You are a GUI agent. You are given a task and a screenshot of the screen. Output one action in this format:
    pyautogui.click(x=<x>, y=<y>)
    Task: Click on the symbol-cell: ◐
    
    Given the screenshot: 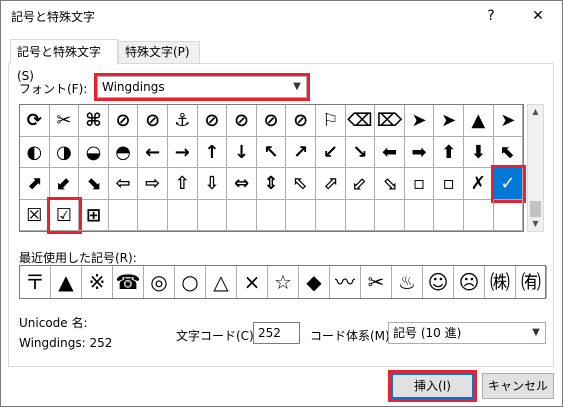 What is the action you would take?
    pyautogui.click(x=35, y=152)
    